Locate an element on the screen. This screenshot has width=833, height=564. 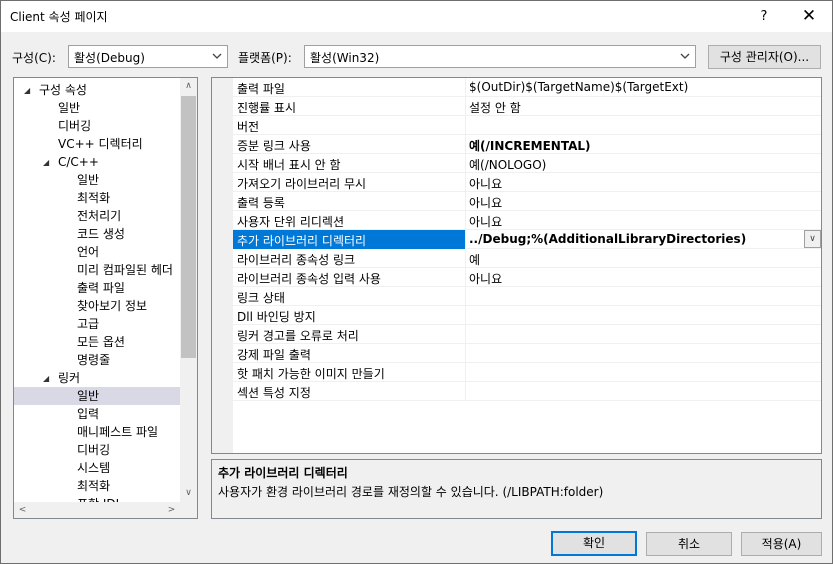
tree-item: VC++ 디렉터리 is located at coordinates (97, 144).